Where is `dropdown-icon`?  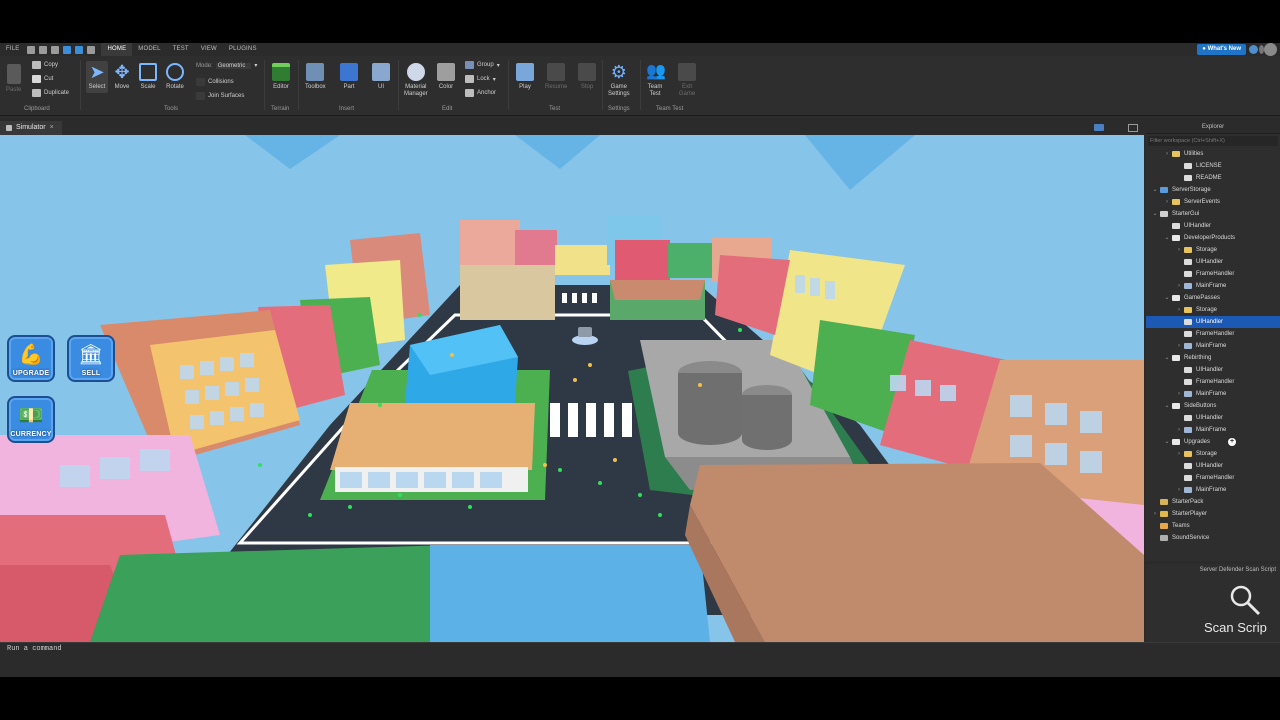
dropdown-icon is located at coordinates (91, 49).